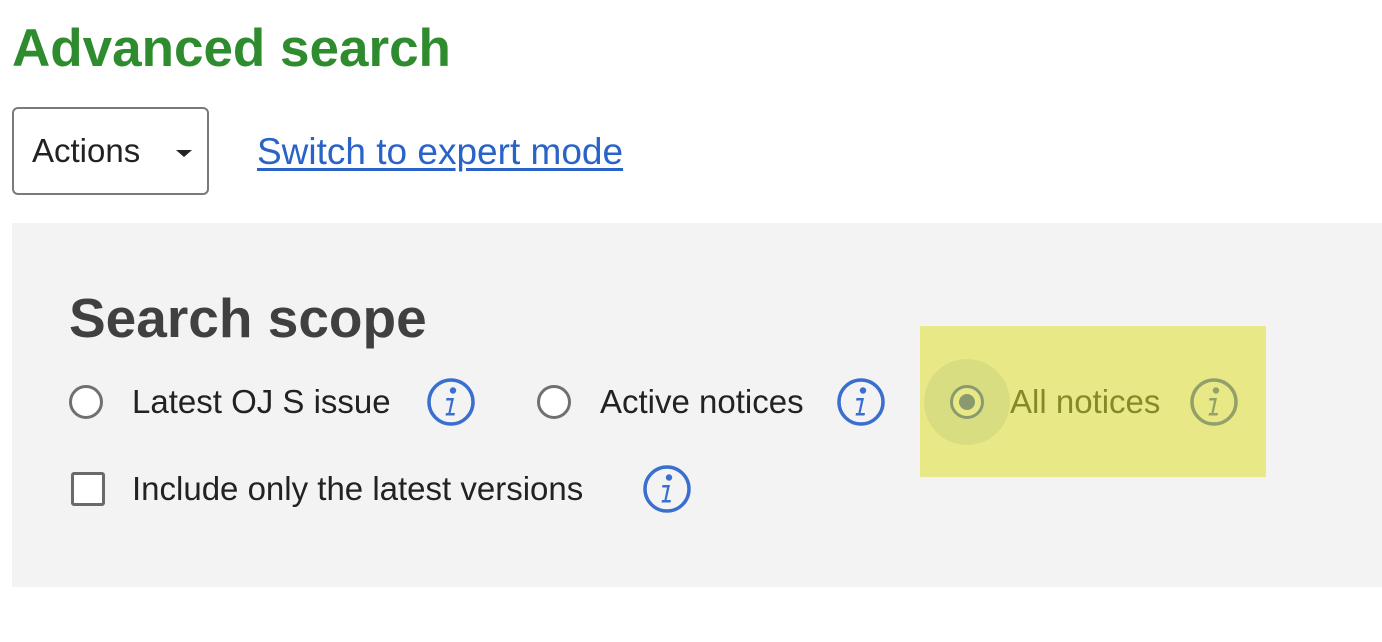 The image size is (1382, 642). I want to click on page-title: Advanced search, so click(231, 48).